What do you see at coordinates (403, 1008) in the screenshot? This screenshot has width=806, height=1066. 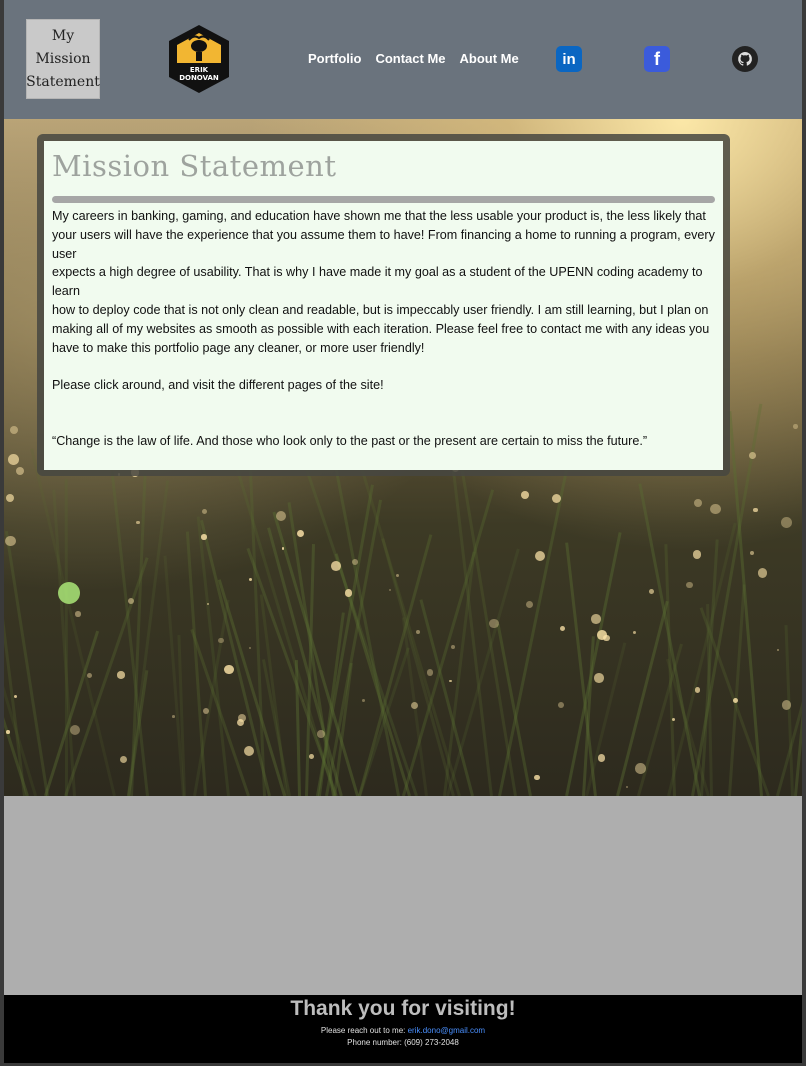 I see `footer-thanks: Thank you for visiting!` at bounding box center [403, 1008].